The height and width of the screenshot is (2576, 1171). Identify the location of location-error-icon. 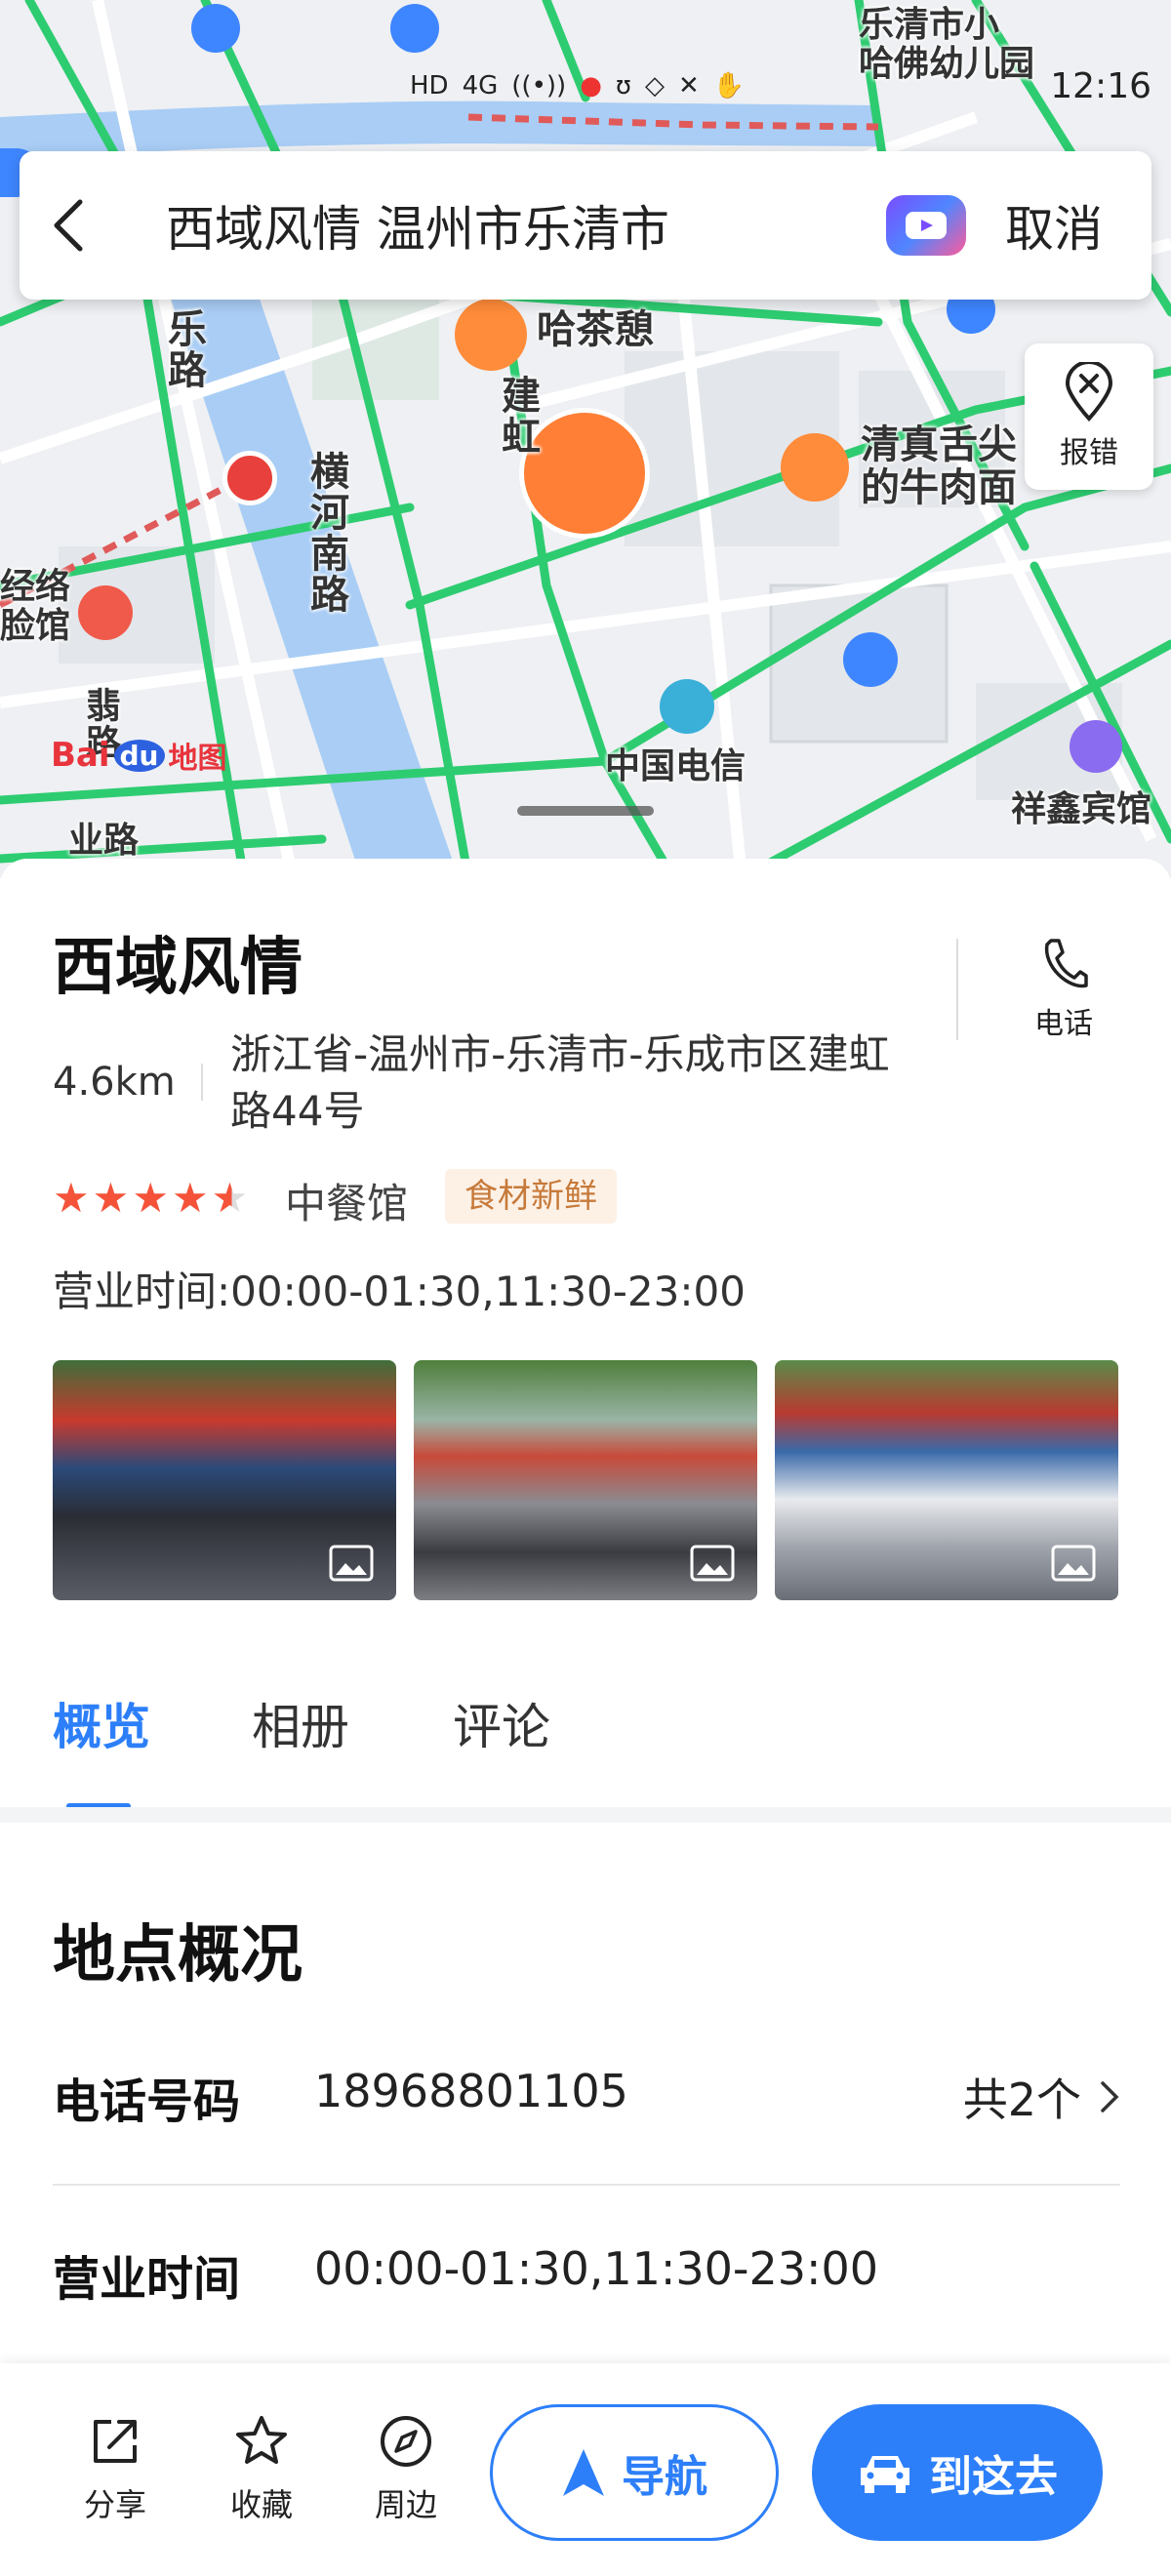
(1089, 392).